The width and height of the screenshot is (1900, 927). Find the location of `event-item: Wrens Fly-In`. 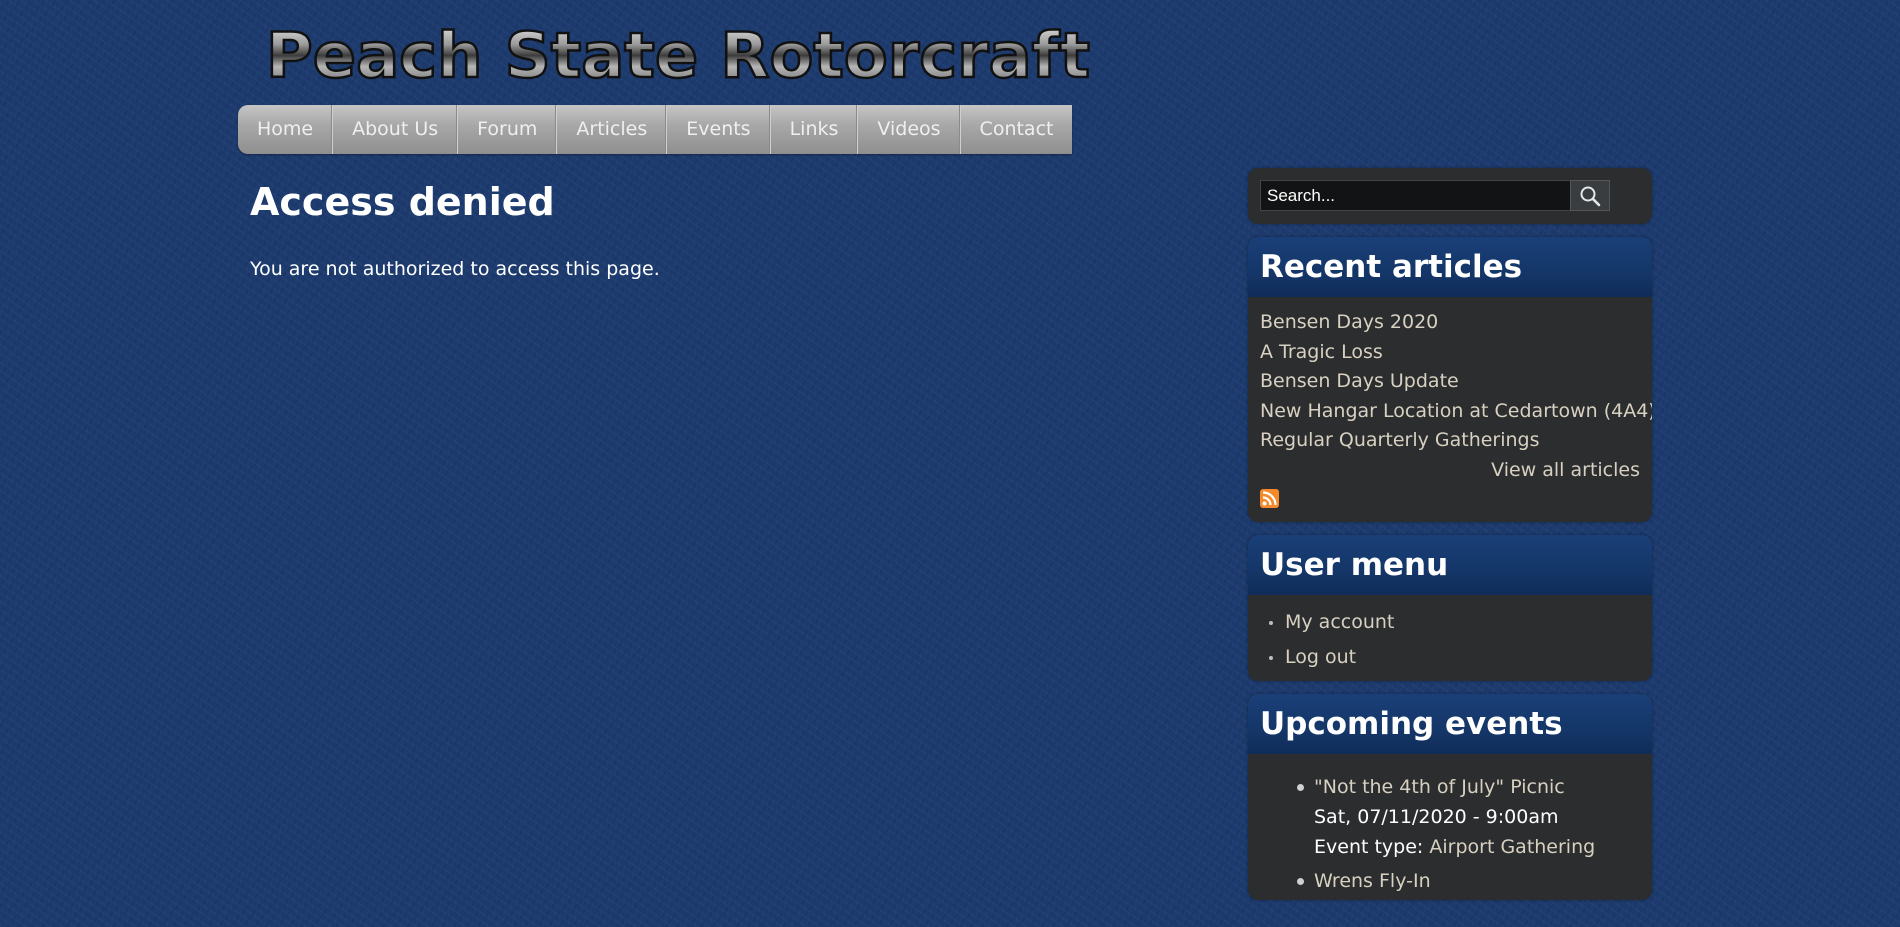

event-item: Wrens Fly-In is located at coordinates (1474, 881).